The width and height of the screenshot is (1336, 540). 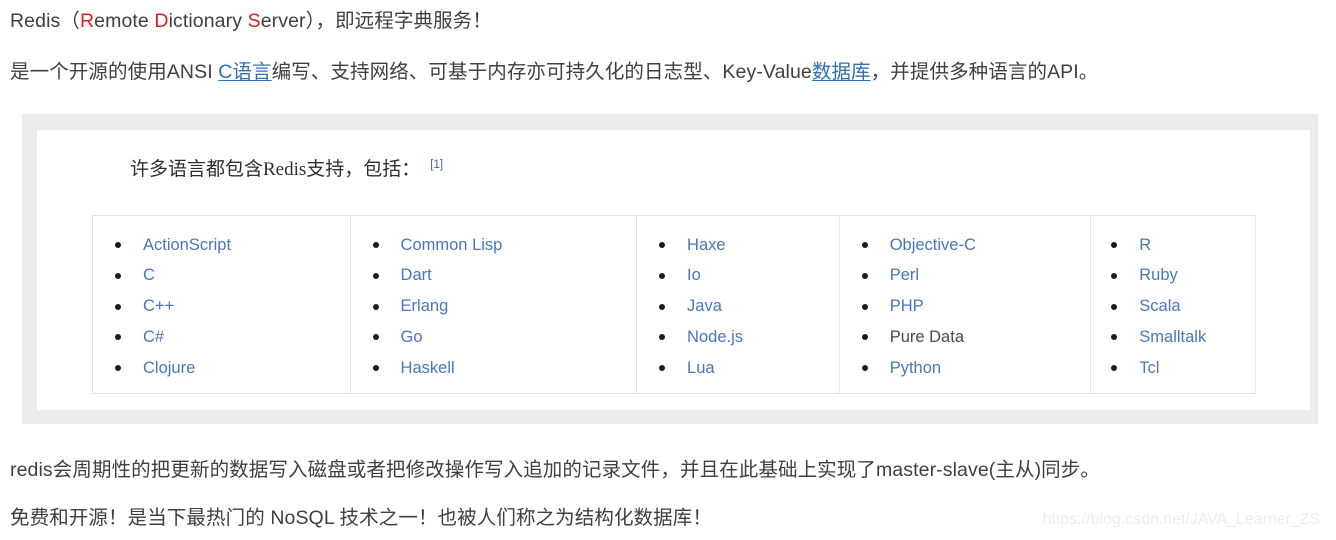 What do you see at coordinates (504, 245) in the screenshot?
I see `list-item: Common Lisp` at bounding box center [504, 245].